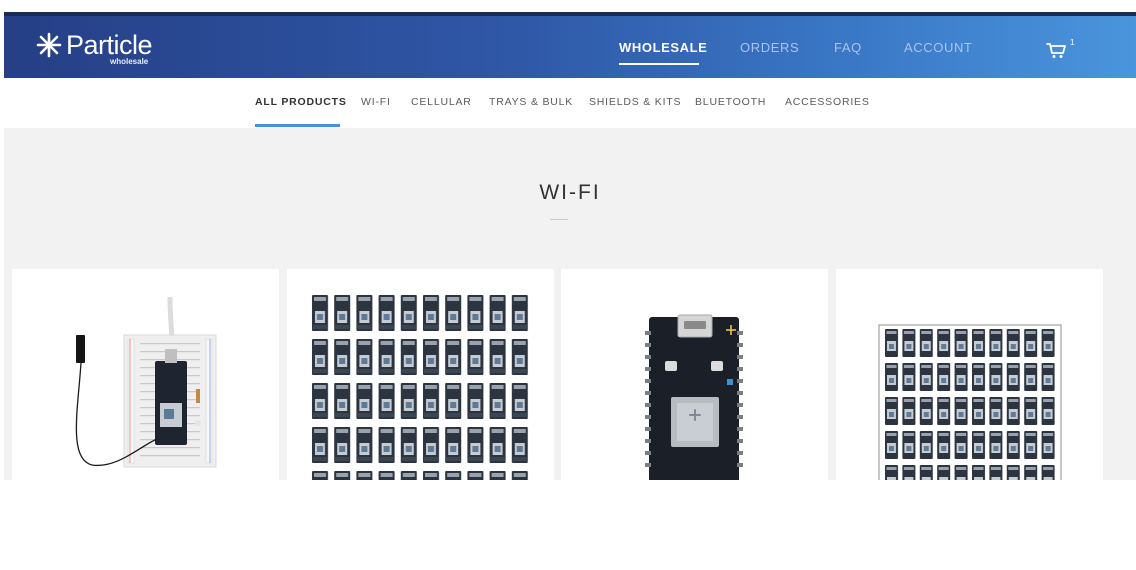 Image resolution: width=1136 pixels, height=570 pixels. What do you see at coordinates (938, 47) in the screenshot?
I see `nav-account: ACCOUNT` at bounding box center [938, 47].